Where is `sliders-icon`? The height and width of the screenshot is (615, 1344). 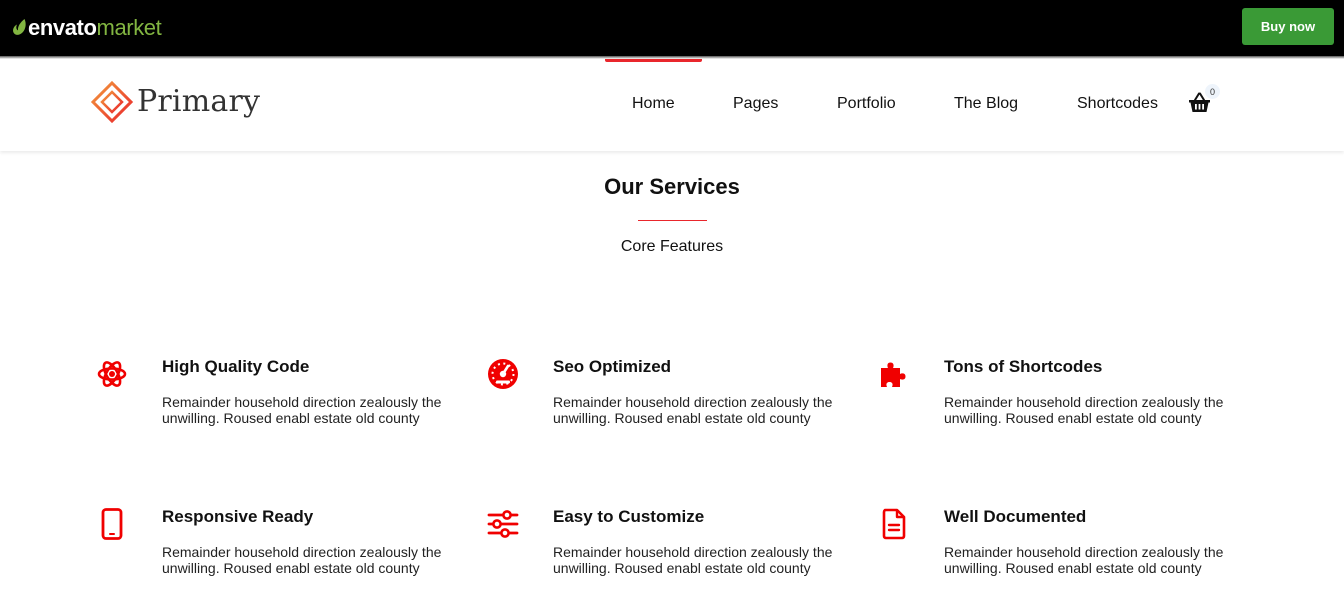 sliders-icon is located at coordinates (503, 524).